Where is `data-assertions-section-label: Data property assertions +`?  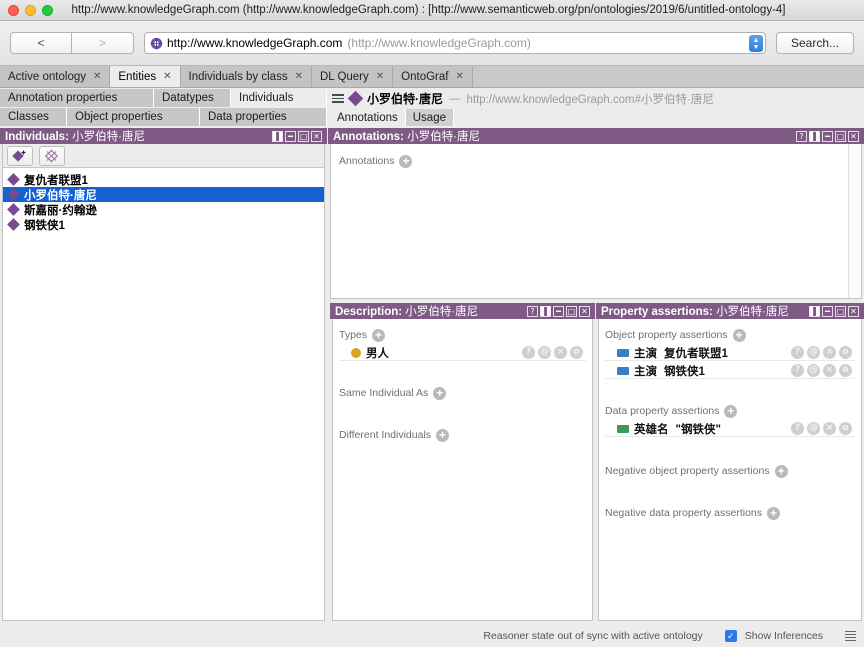
data-assertions-section-label: Data property assertions + is located at coordinates (671, 411).